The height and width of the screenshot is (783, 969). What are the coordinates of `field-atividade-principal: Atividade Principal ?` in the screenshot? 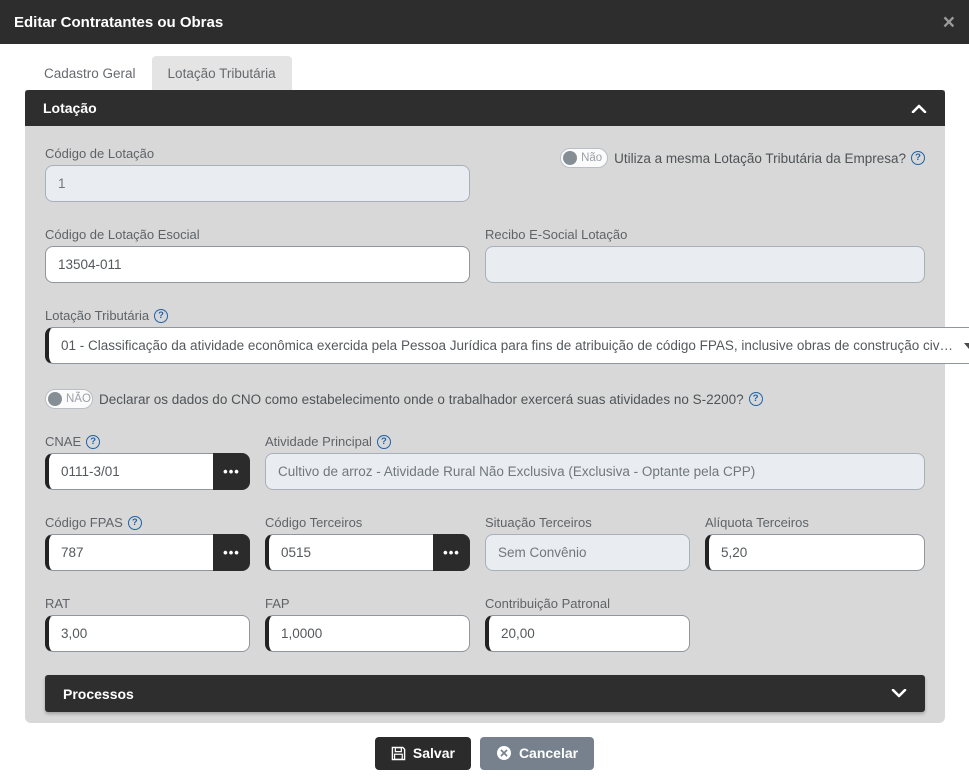 It's located at (595, 462).